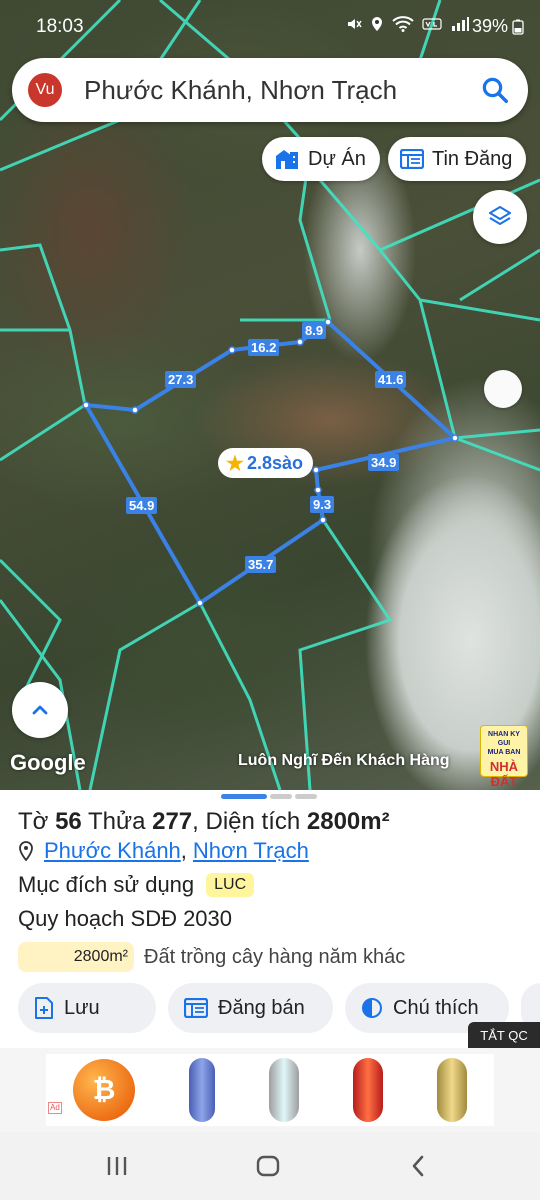 The height and width of the screenshot is (1200, 540). What do you see at coordinates (261, 1007) in the screenshot?
I see `post-sale-label: Đăng bán` at bounding box center [261, 1007].